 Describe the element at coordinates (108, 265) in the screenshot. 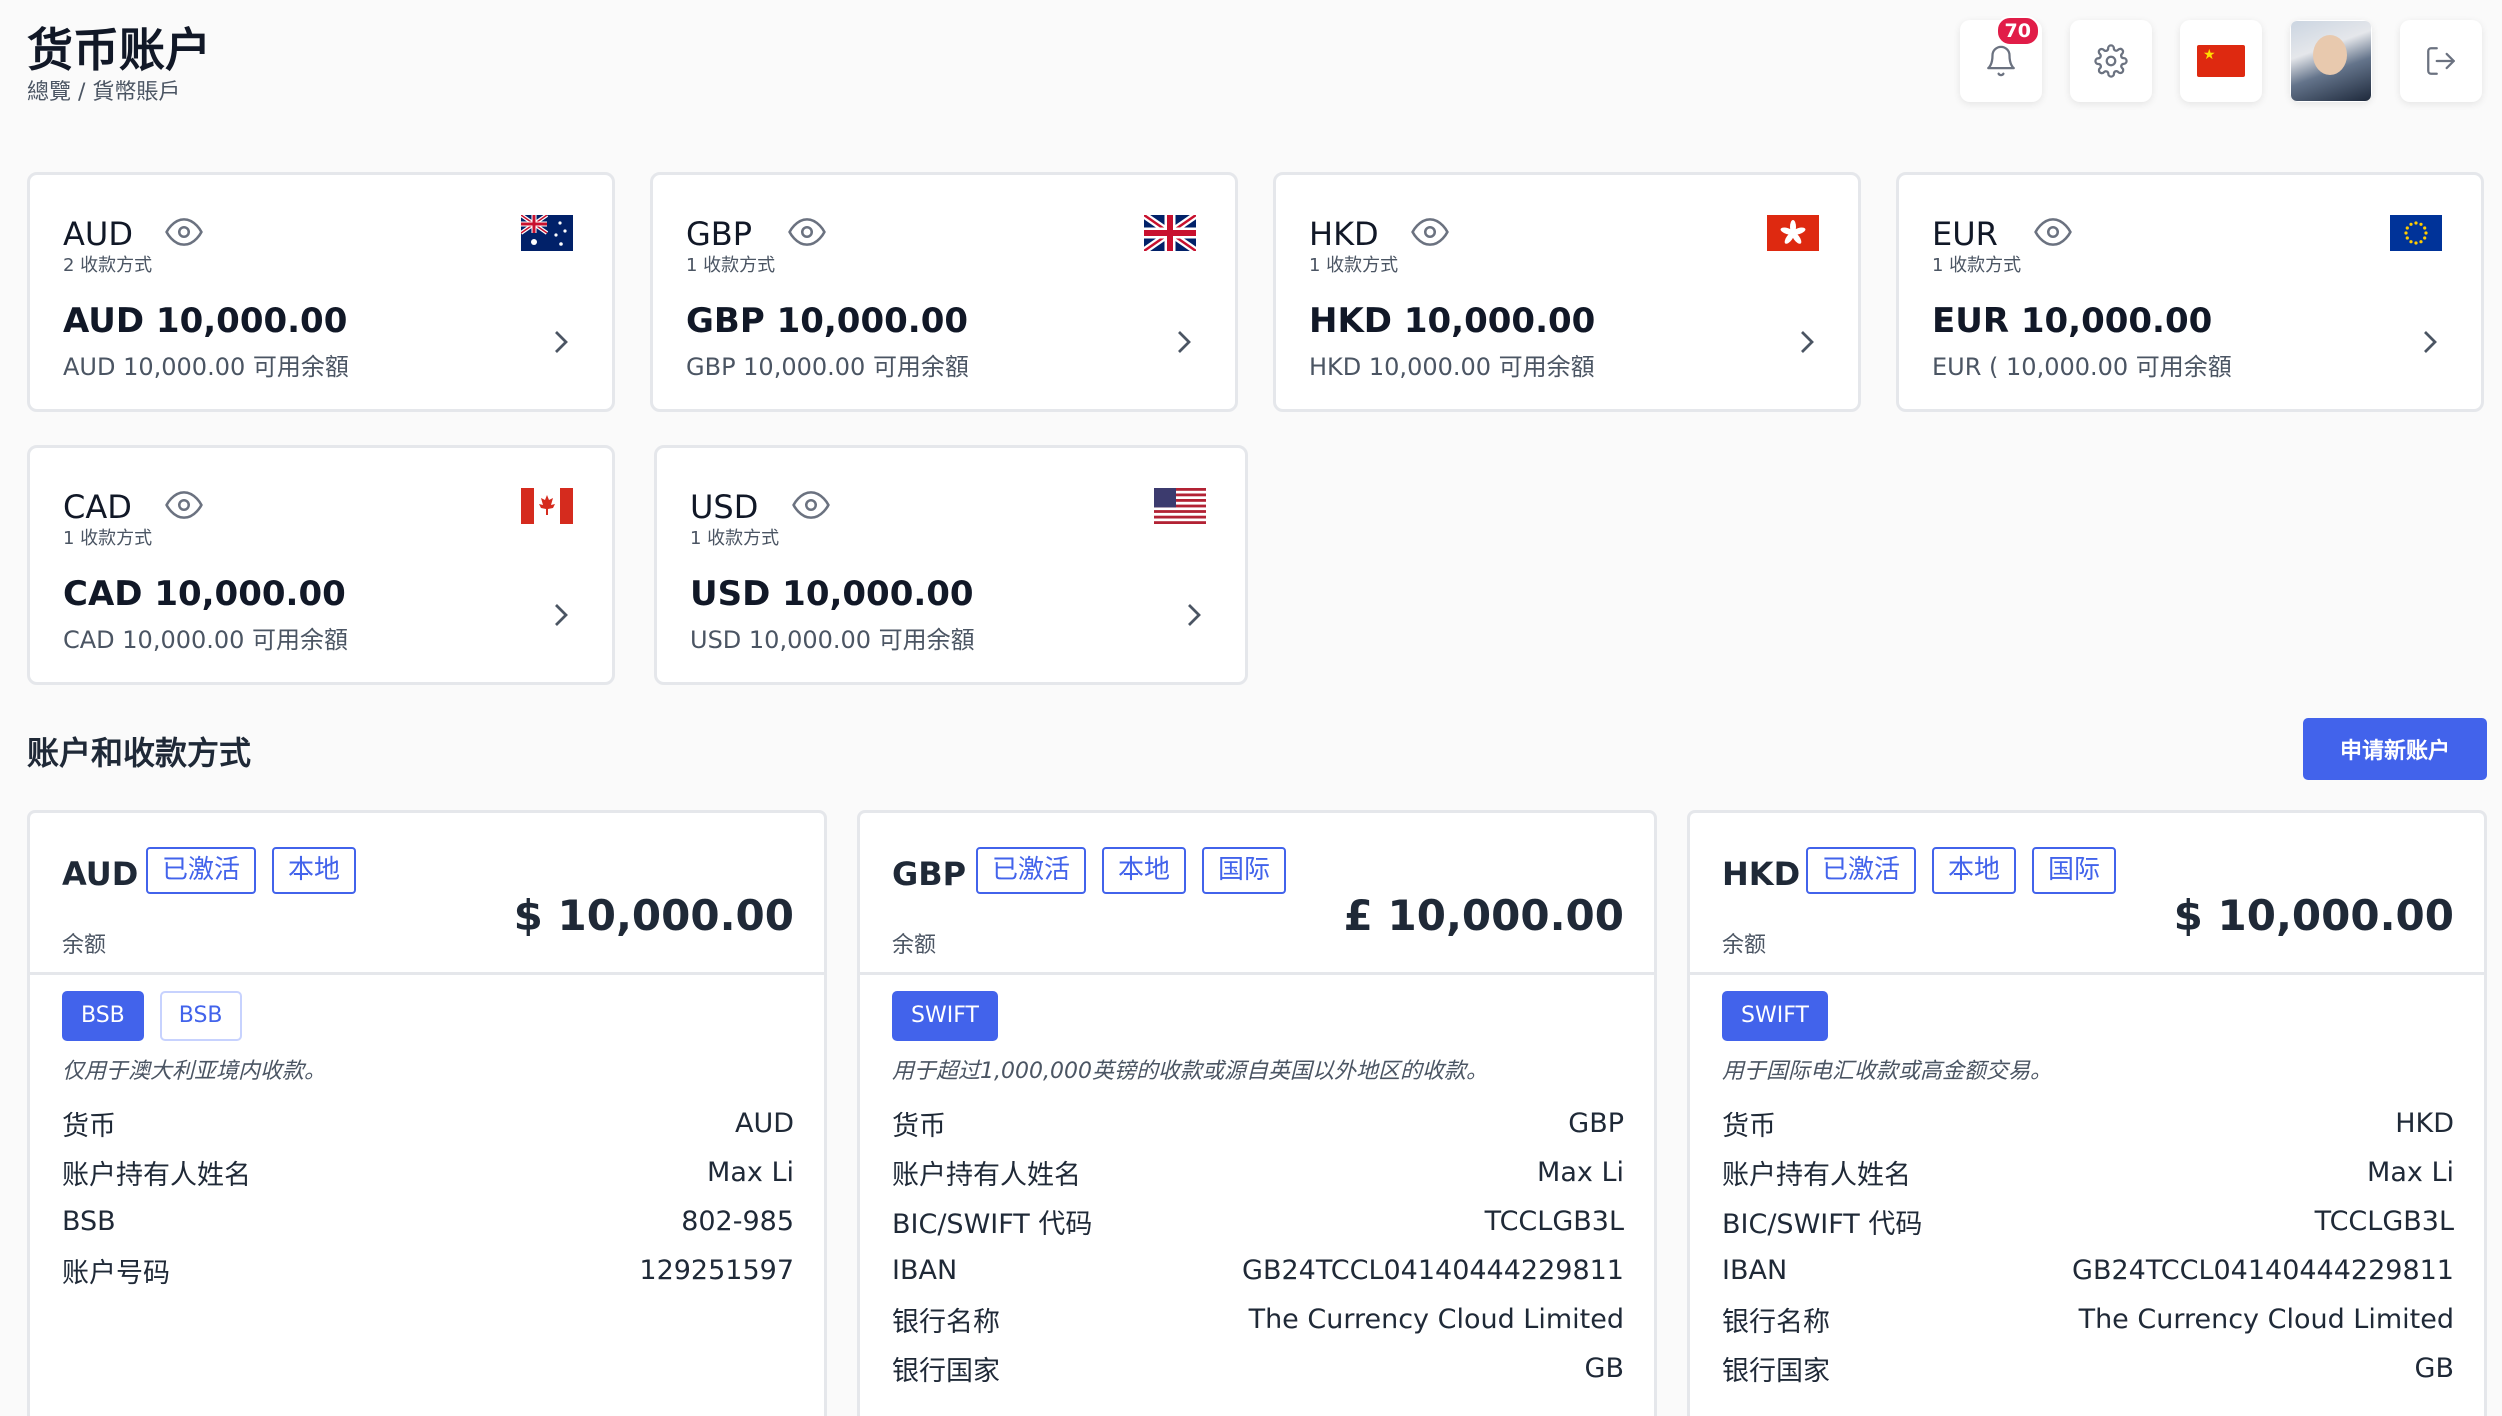

I see `method-count: 2 收款方式` at that location.